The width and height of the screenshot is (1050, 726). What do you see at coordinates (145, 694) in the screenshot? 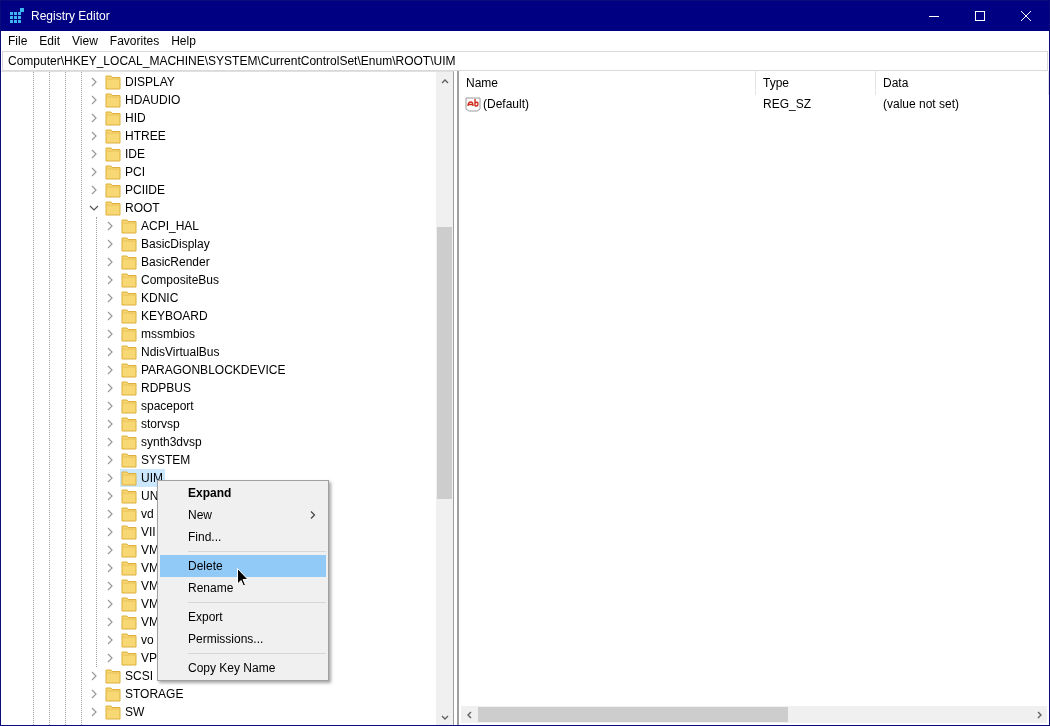
I see `tree-item: STORAGE` at bounding box center [145, 694].